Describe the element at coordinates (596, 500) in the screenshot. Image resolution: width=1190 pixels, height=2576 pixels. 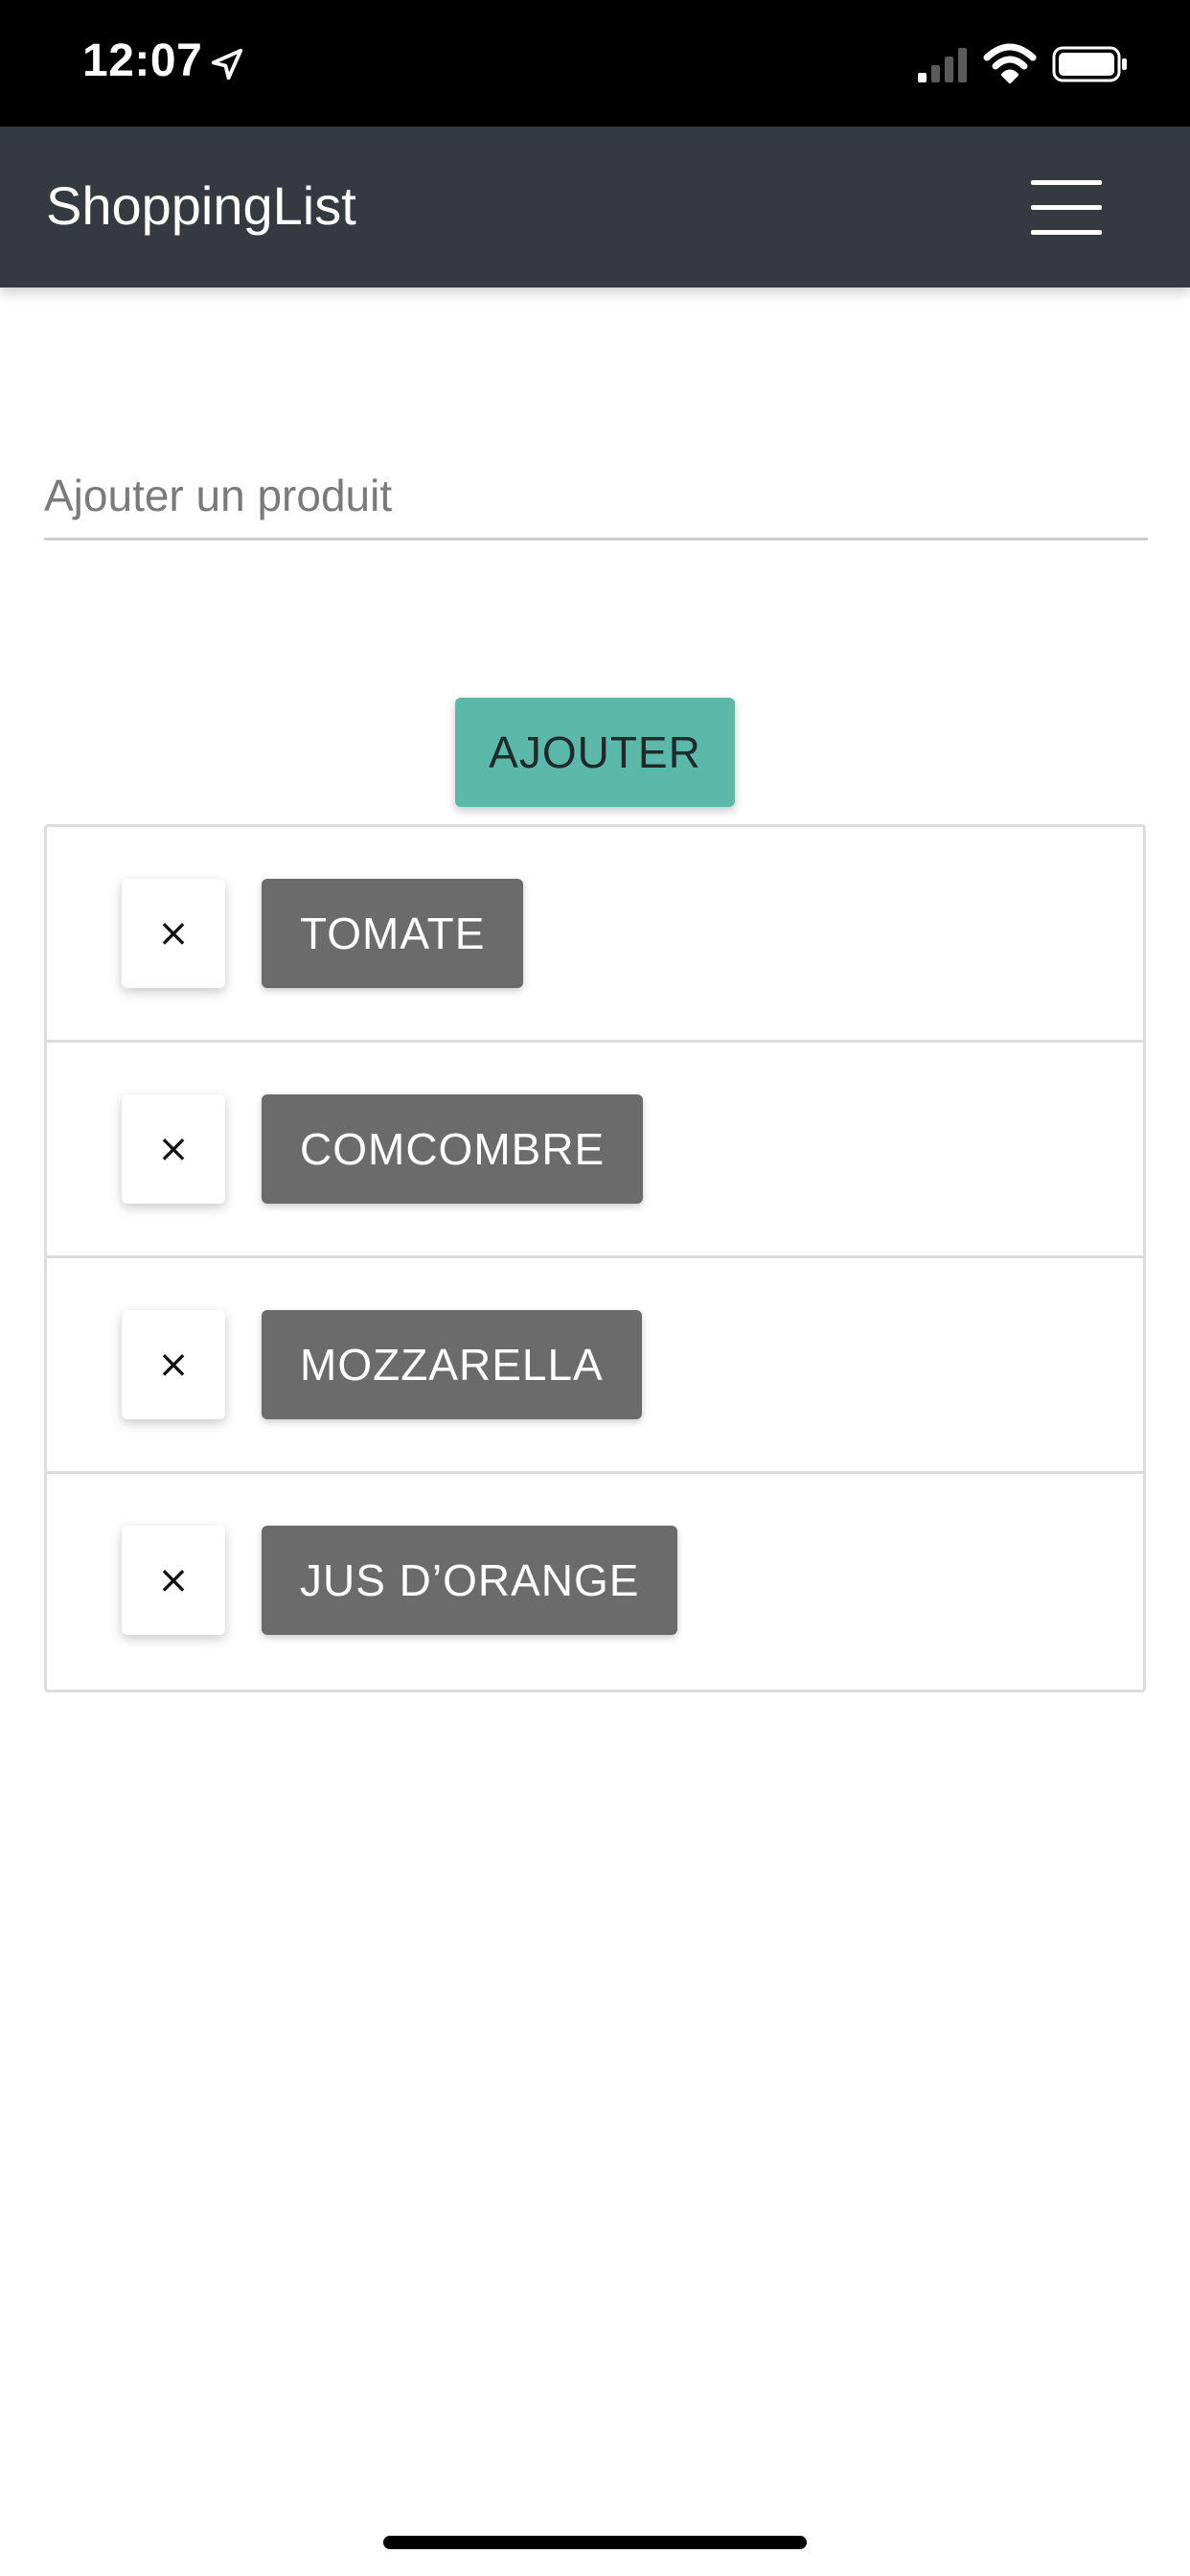
I see `product-input` at that location.